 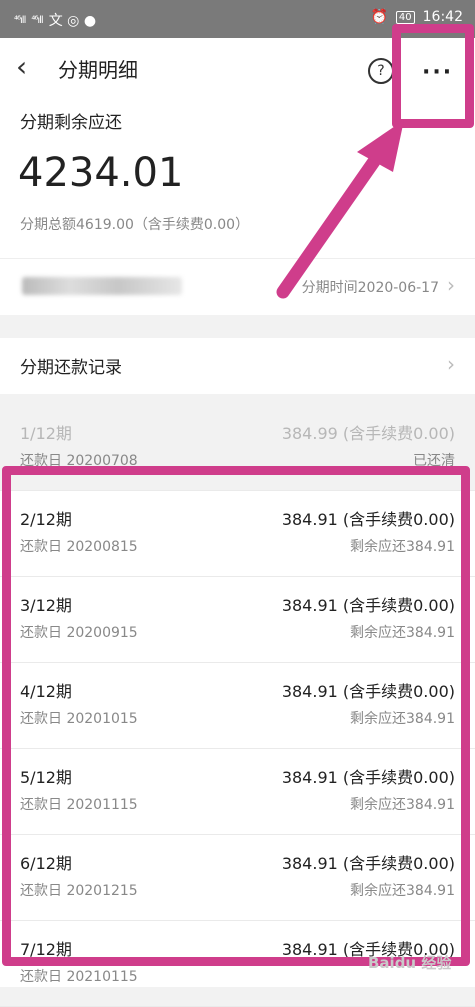 What do you see at coordinates (71, 368) in the screenshot?
I see `records-label: 分期还款记录` at bounding box center [71, 368].